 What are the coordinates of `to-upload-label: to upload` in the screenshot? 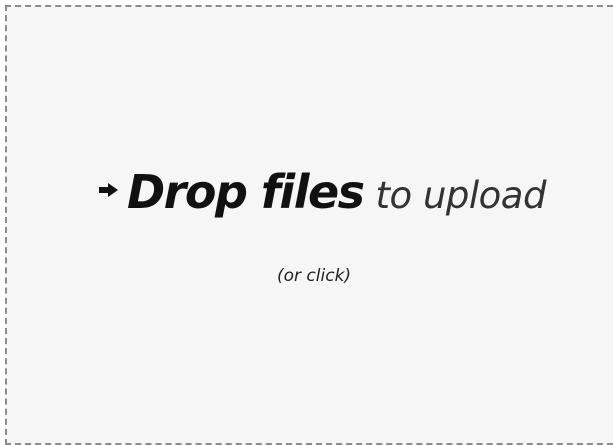 It's located at (461, 195).